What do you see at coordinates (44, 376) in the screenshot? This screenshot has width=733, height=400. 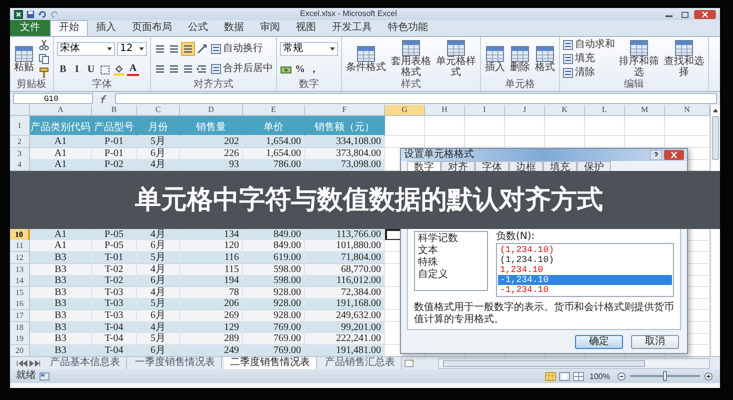 I see `macro-record-icon` at bounding box center [44, 376].